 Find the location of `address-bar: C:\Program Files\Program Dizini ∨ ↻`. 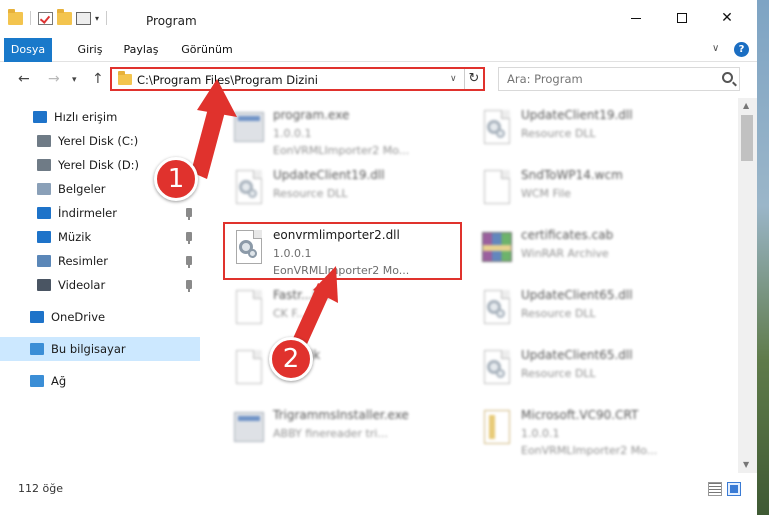

address-bar: C:\Program Files\Program Dizini ∨ ↻ is located at coordinates (297, 79).